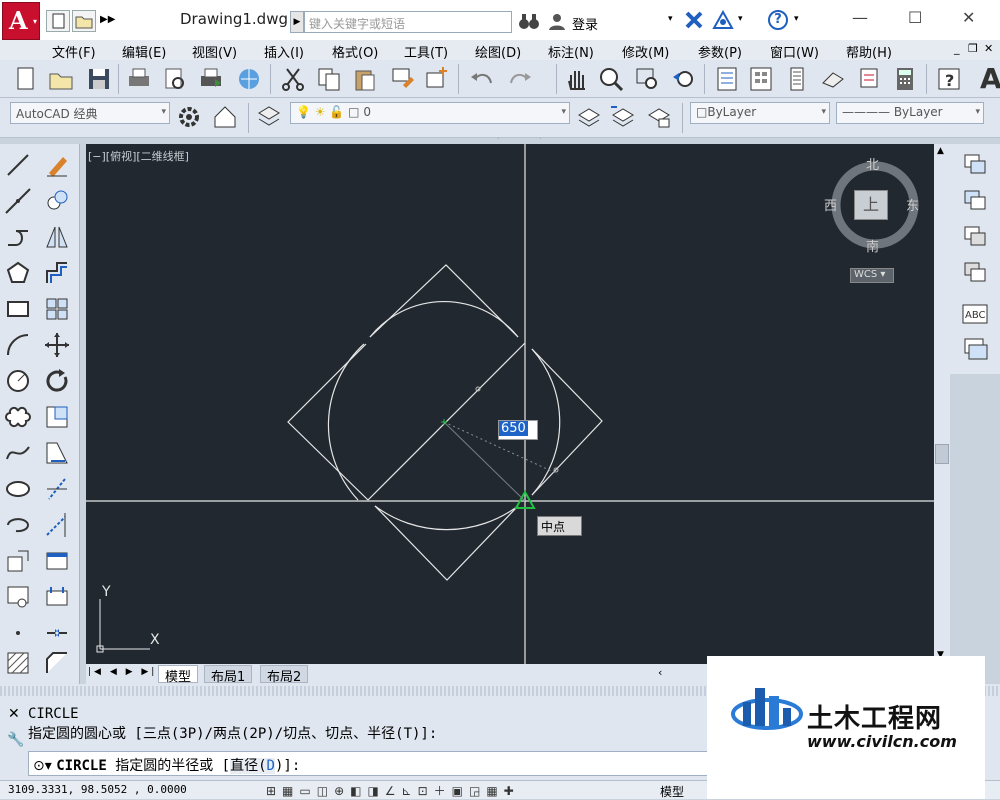 Image resolution: width=1000 pixels, height=800 pixels. I want to click on polygon-icon, so click(20, 275).